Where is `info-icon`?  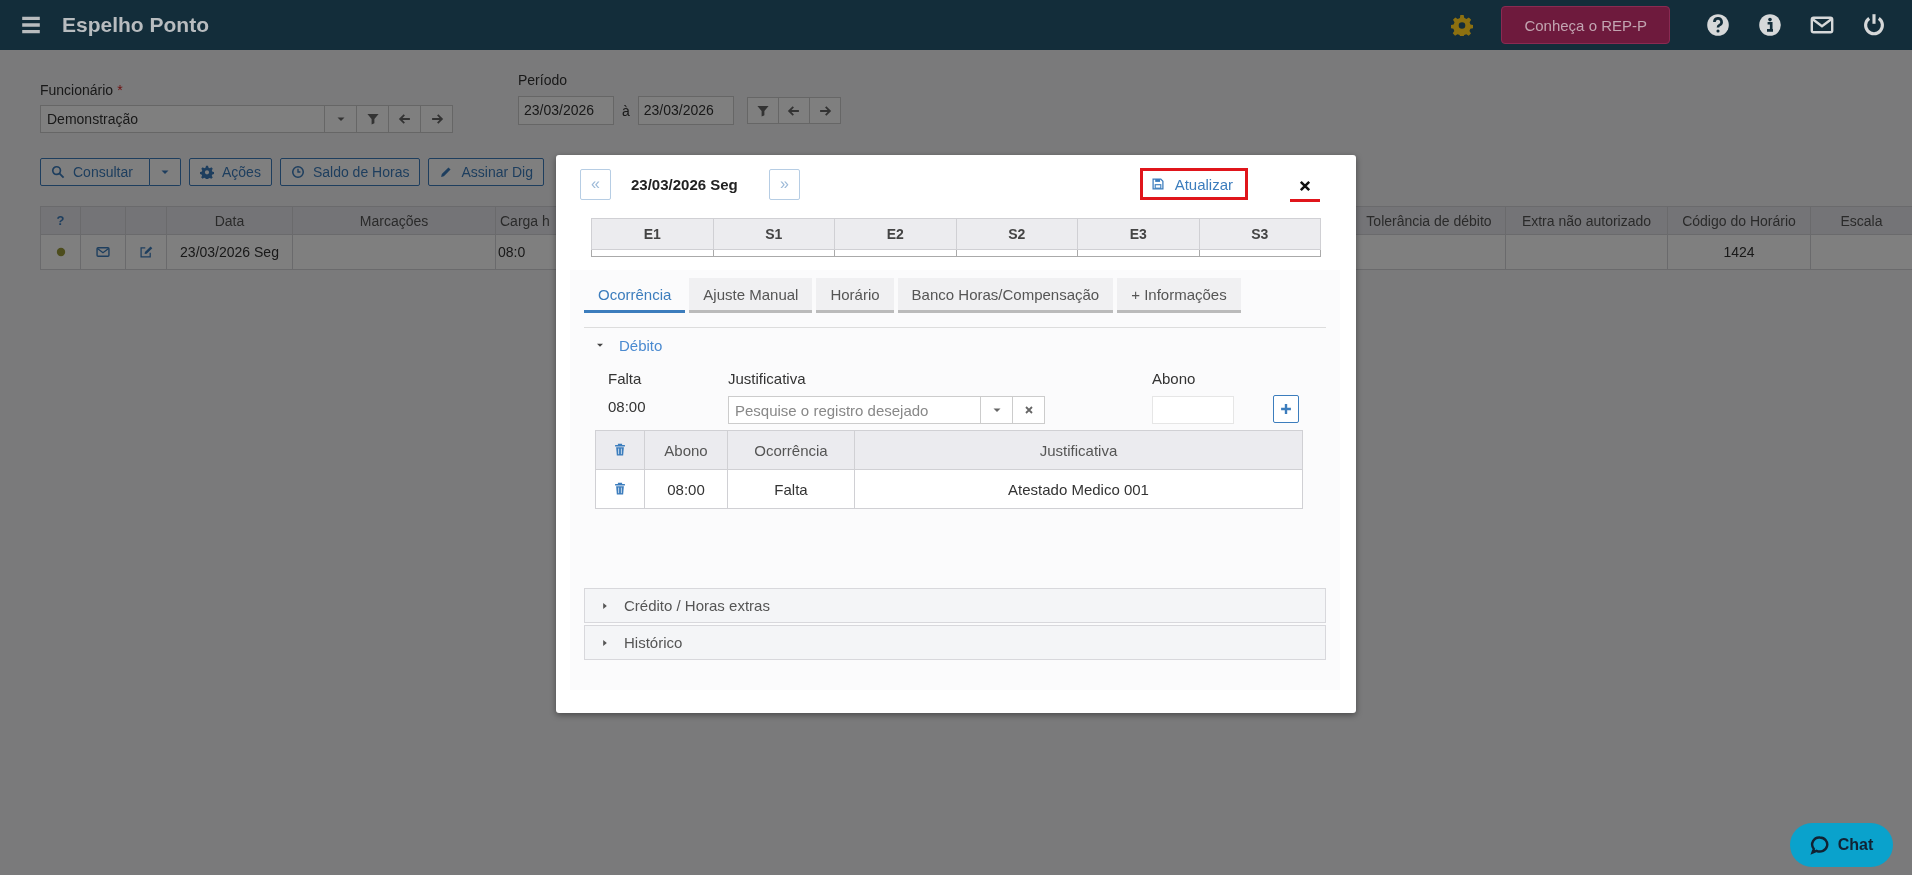
info-icon is located at coordinates (1770, 25).